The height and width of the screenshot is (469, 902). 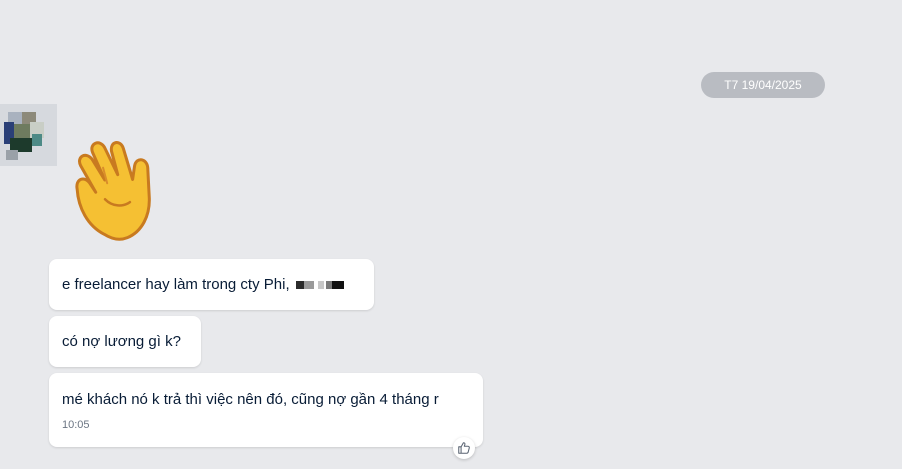 What do you see at coordinates (28, 135) in the screenshot?
I see `sender-avatar` at bounding box center [28, 135].